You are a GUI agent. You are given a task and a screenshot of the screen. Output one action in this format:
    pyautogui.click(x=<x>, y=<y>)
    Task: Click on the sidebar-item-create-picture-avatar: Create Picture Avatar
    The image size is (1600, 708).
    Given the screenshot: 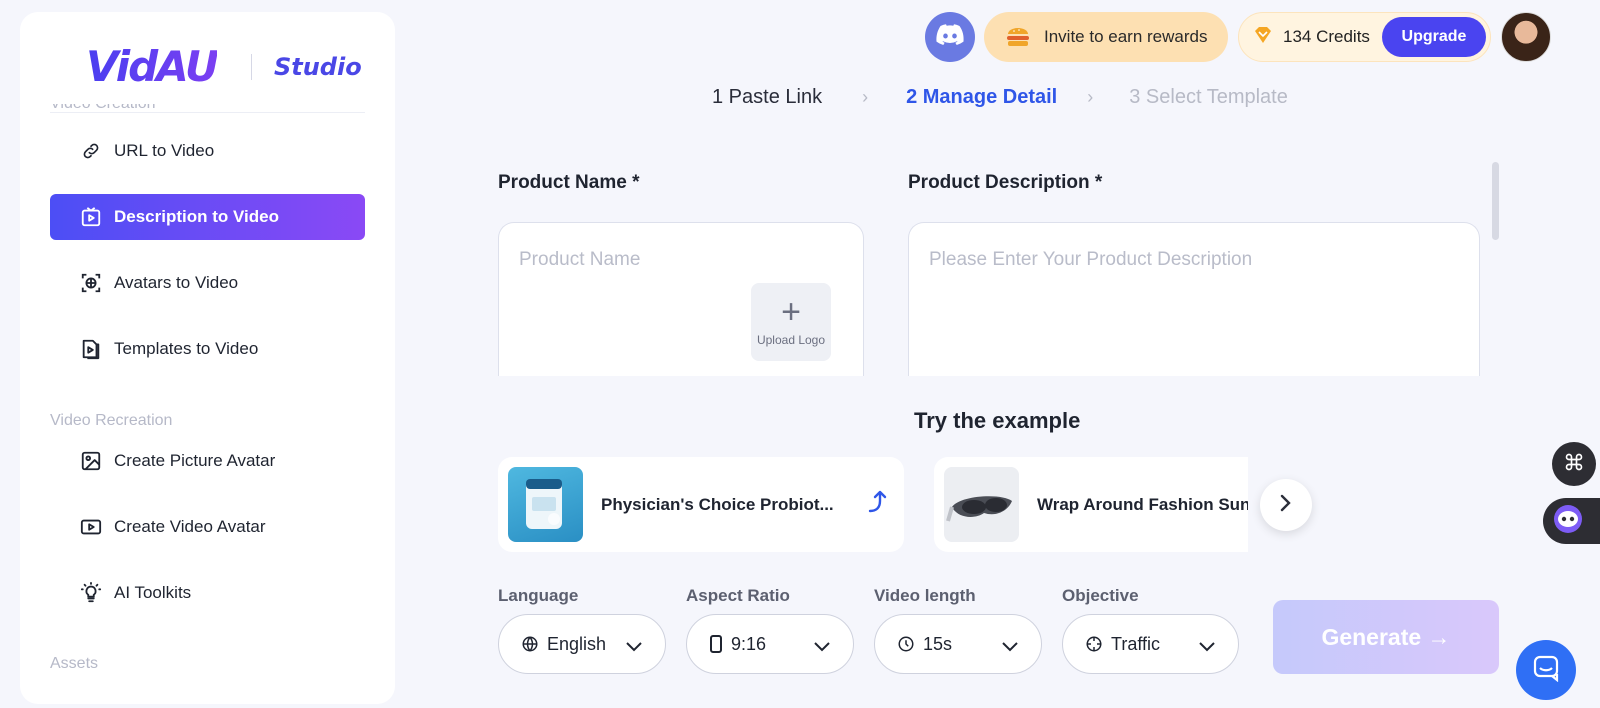 What is the action you would take?
    pyautogui.click(x=207, y=461)
    